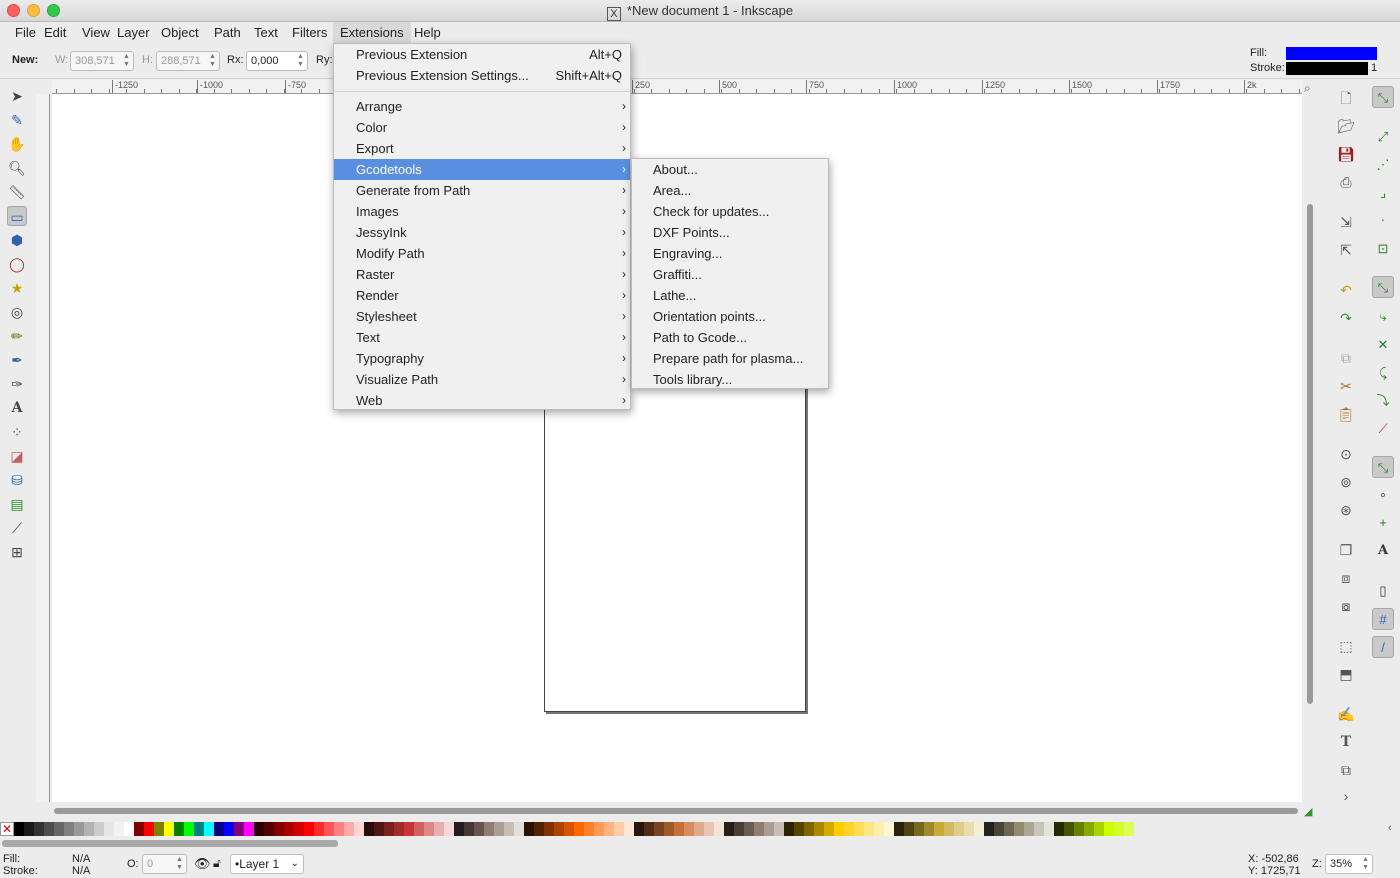  What do you see at coordinates (1383, 647) in the screenshot?
I see `snap-guides-icon: /` at bounding box center [1383, 647].